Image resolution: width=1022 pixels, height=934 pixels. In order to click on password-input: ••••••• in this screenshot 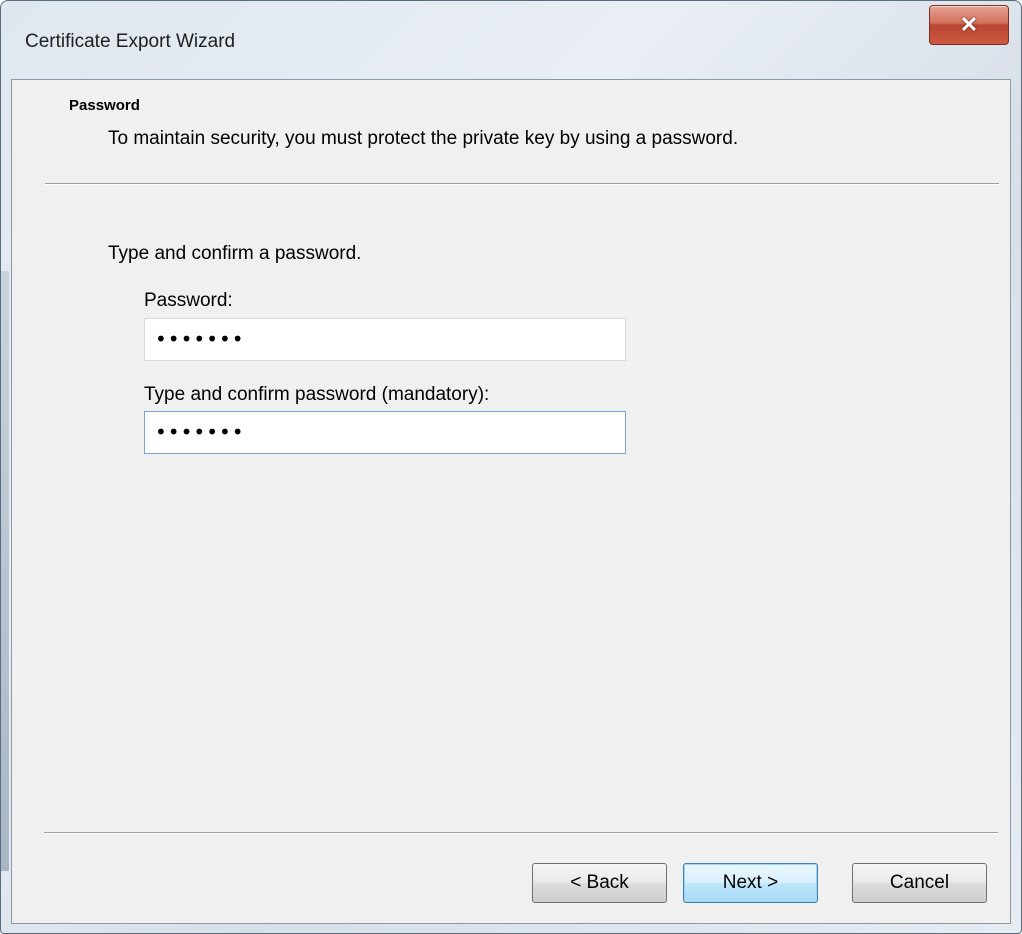, I will do `click(385, 339)`.